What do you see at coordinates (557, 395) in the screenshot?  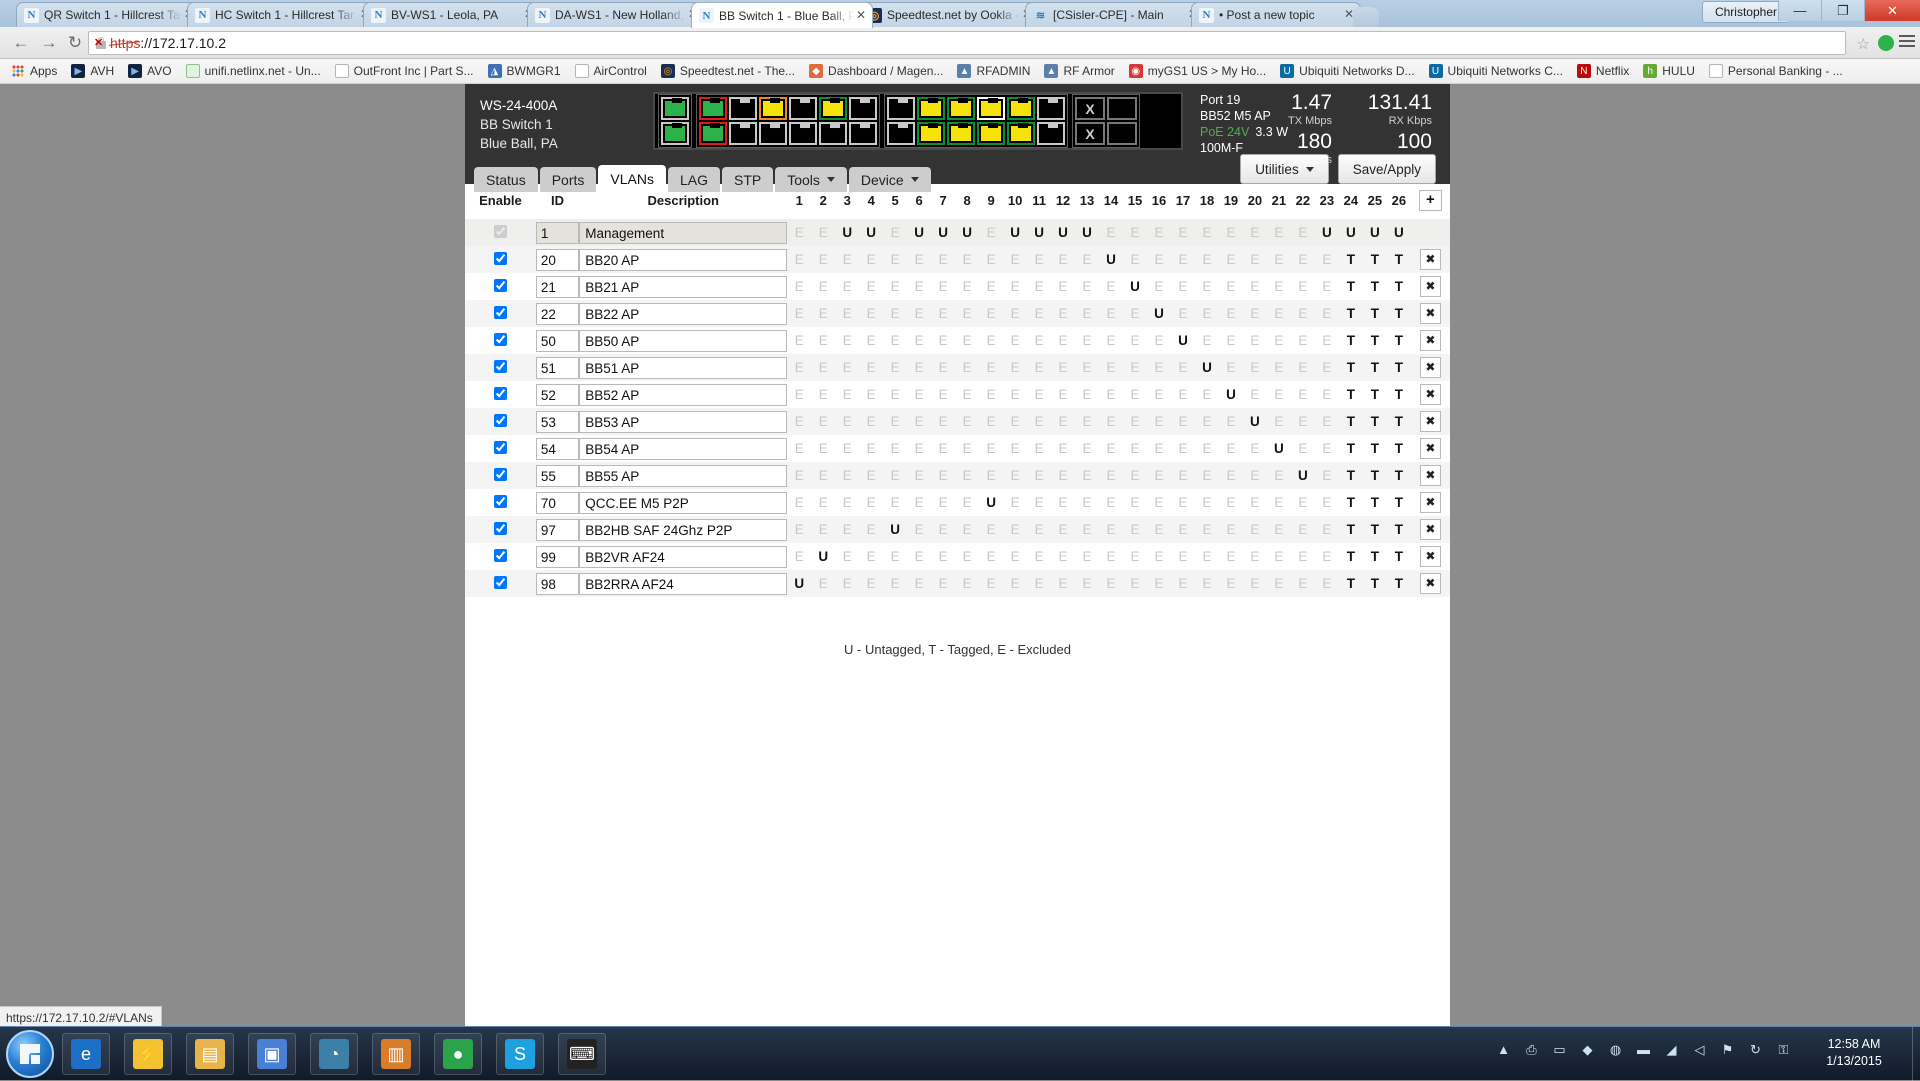 I see `vlan-id-input: 52` at bounding box center [557, 395].